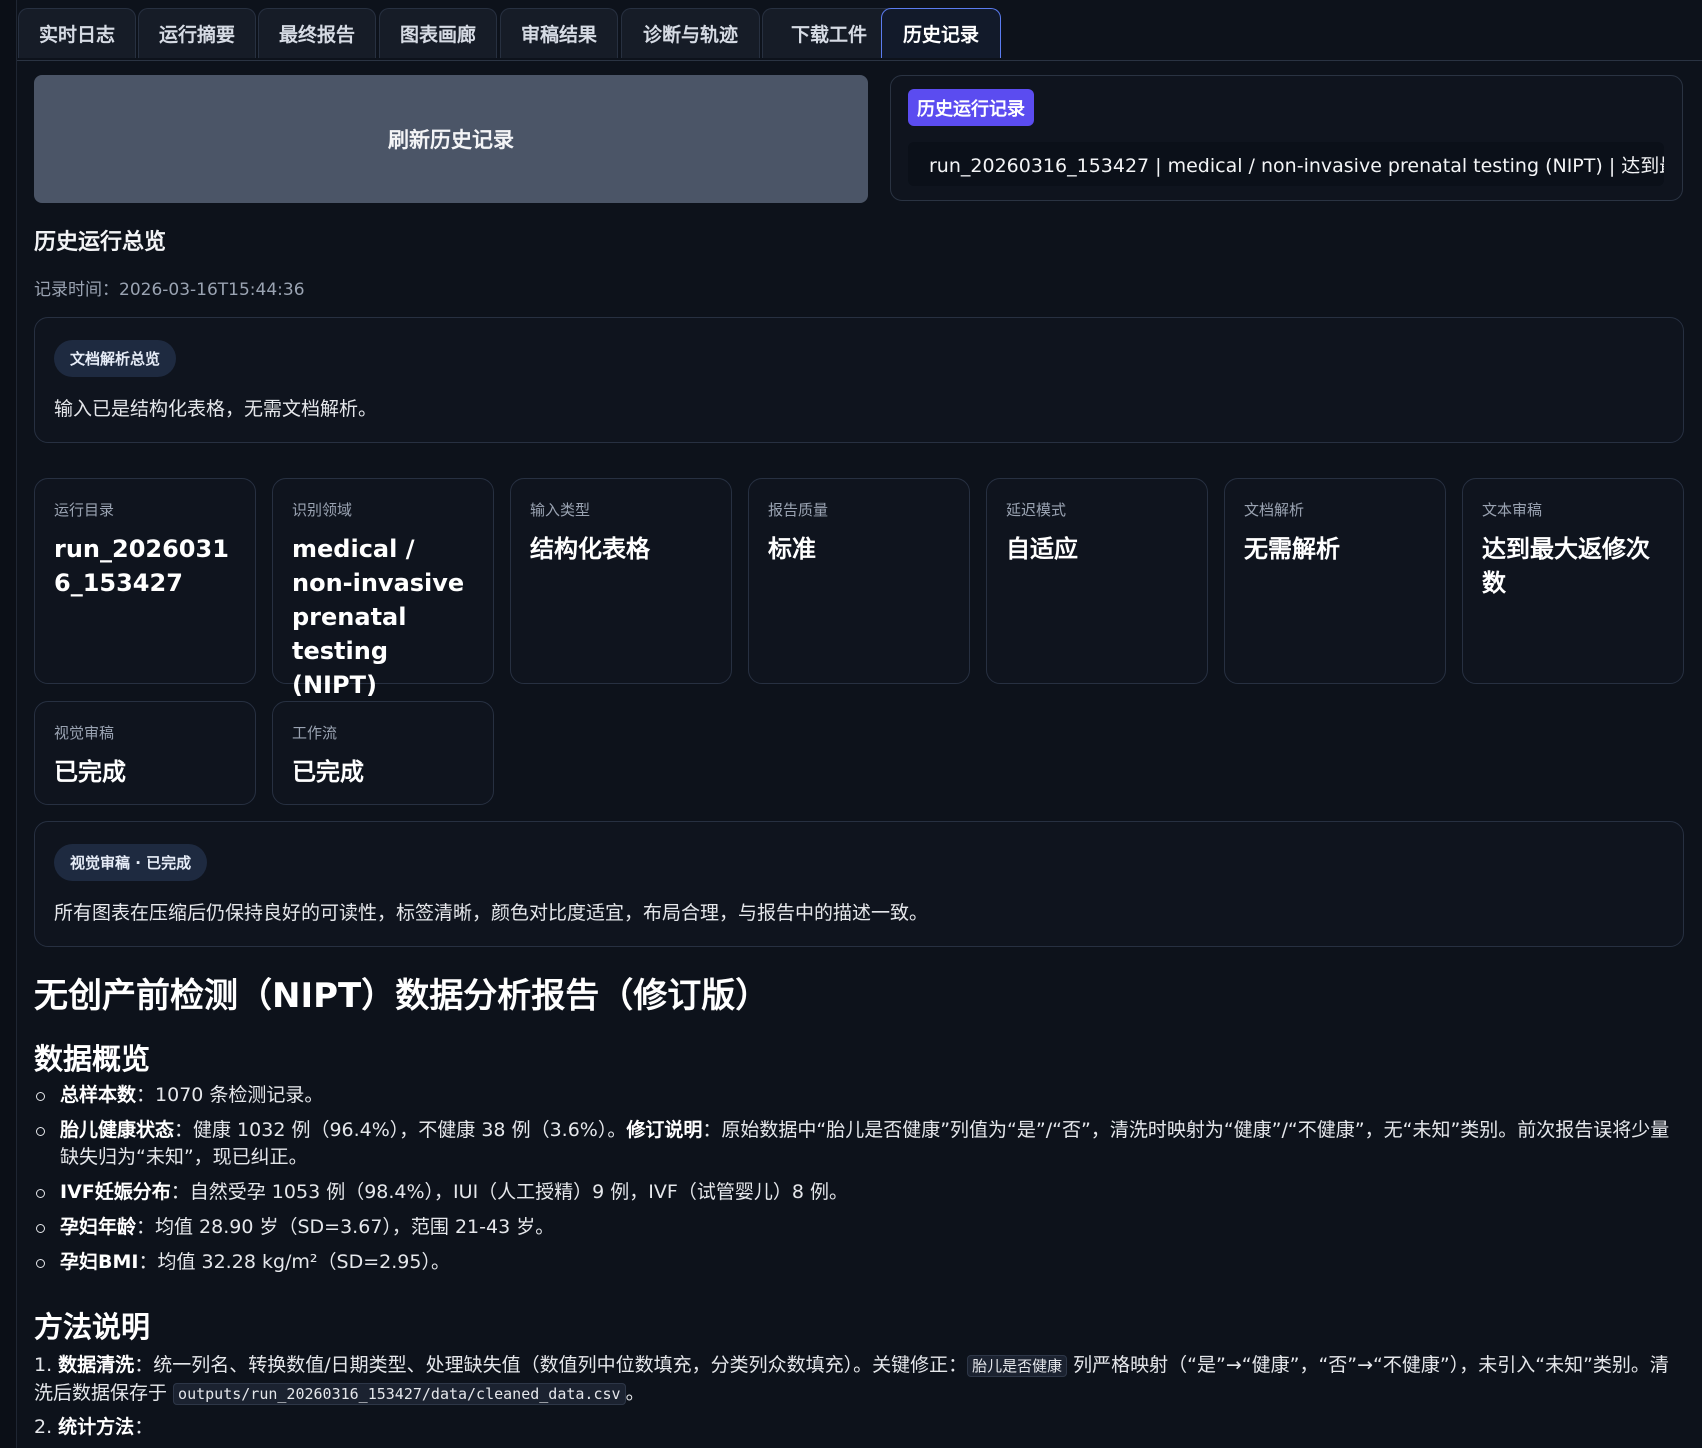  Describe the element at coordinates (859, 1262) in the screenshot. I see `list-item: 孕妇BMI：均值 32.28 kg/m²（SD=2.95）。` at that location.